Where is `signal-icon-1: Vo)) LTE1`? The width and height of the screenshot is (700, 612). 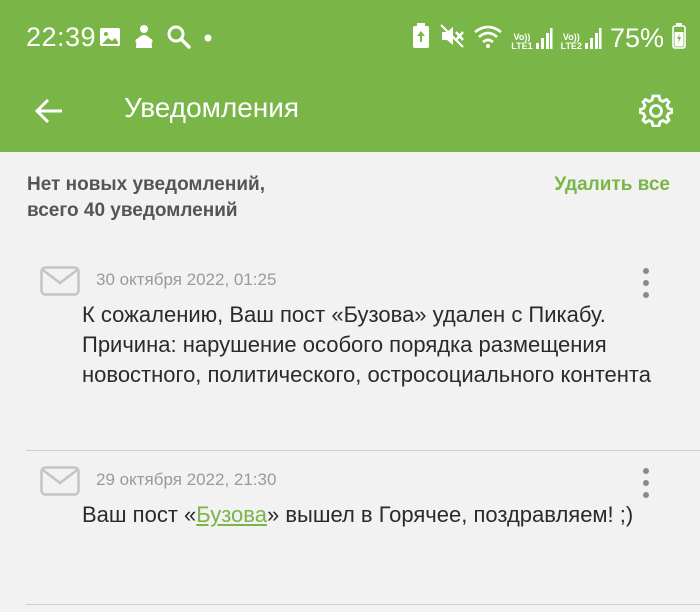 signal-icon-1: Vo)) LTE1 is located at coordinates (532, 39).